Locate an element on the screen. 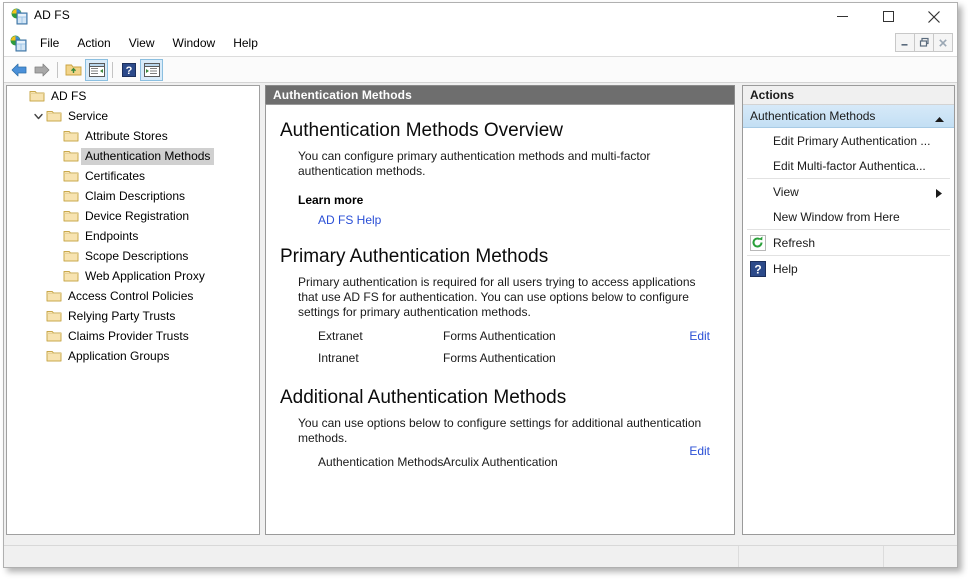 The width and height of the screenshot is (968, 579). status-cell-secondary is located at coordinates (811, 556).